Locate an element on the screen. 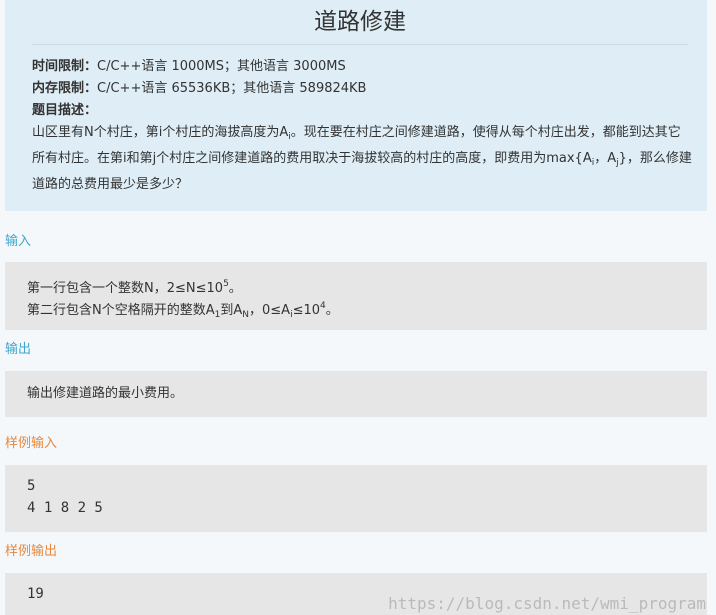 This screenshot has height=615, width=716. input-line-2-text: 第二行包含N个空格隔开的整数A is located at coordinates (121, 310).